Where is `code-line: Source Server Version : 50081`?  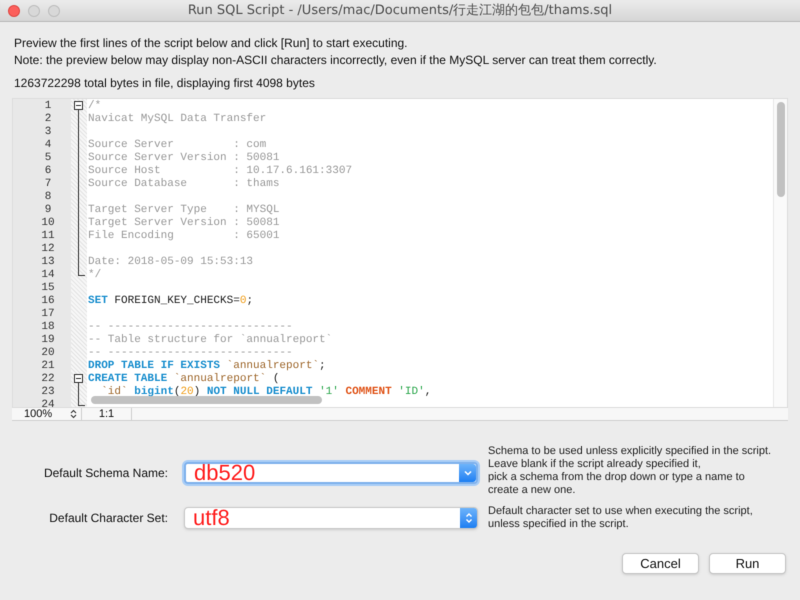 code-line: Source Server Version : 50081 is located at coordinates (184, 158).